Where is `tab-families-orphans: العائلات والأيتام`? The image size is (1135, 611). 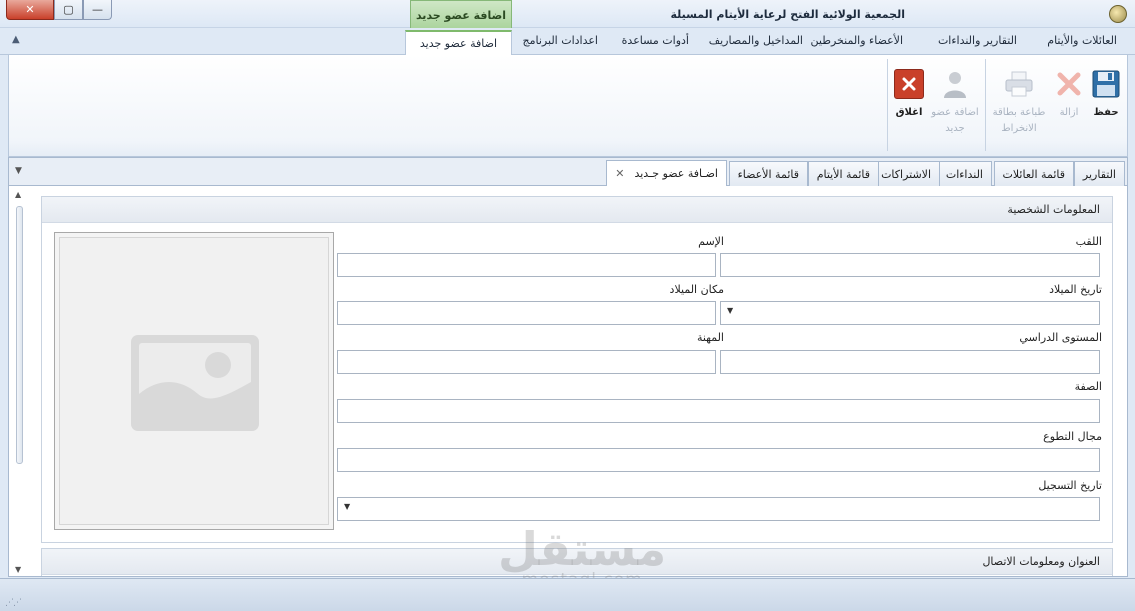 tab-families-orphans: العائلات والأيتام is located at coordinates (1082, 40).